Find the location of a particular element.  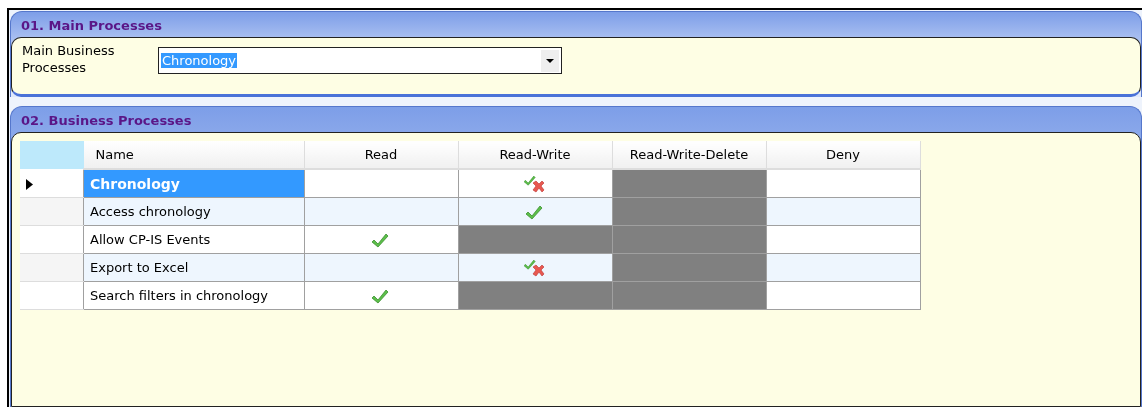

column-header: Deny is located at coordinates (843, 155).